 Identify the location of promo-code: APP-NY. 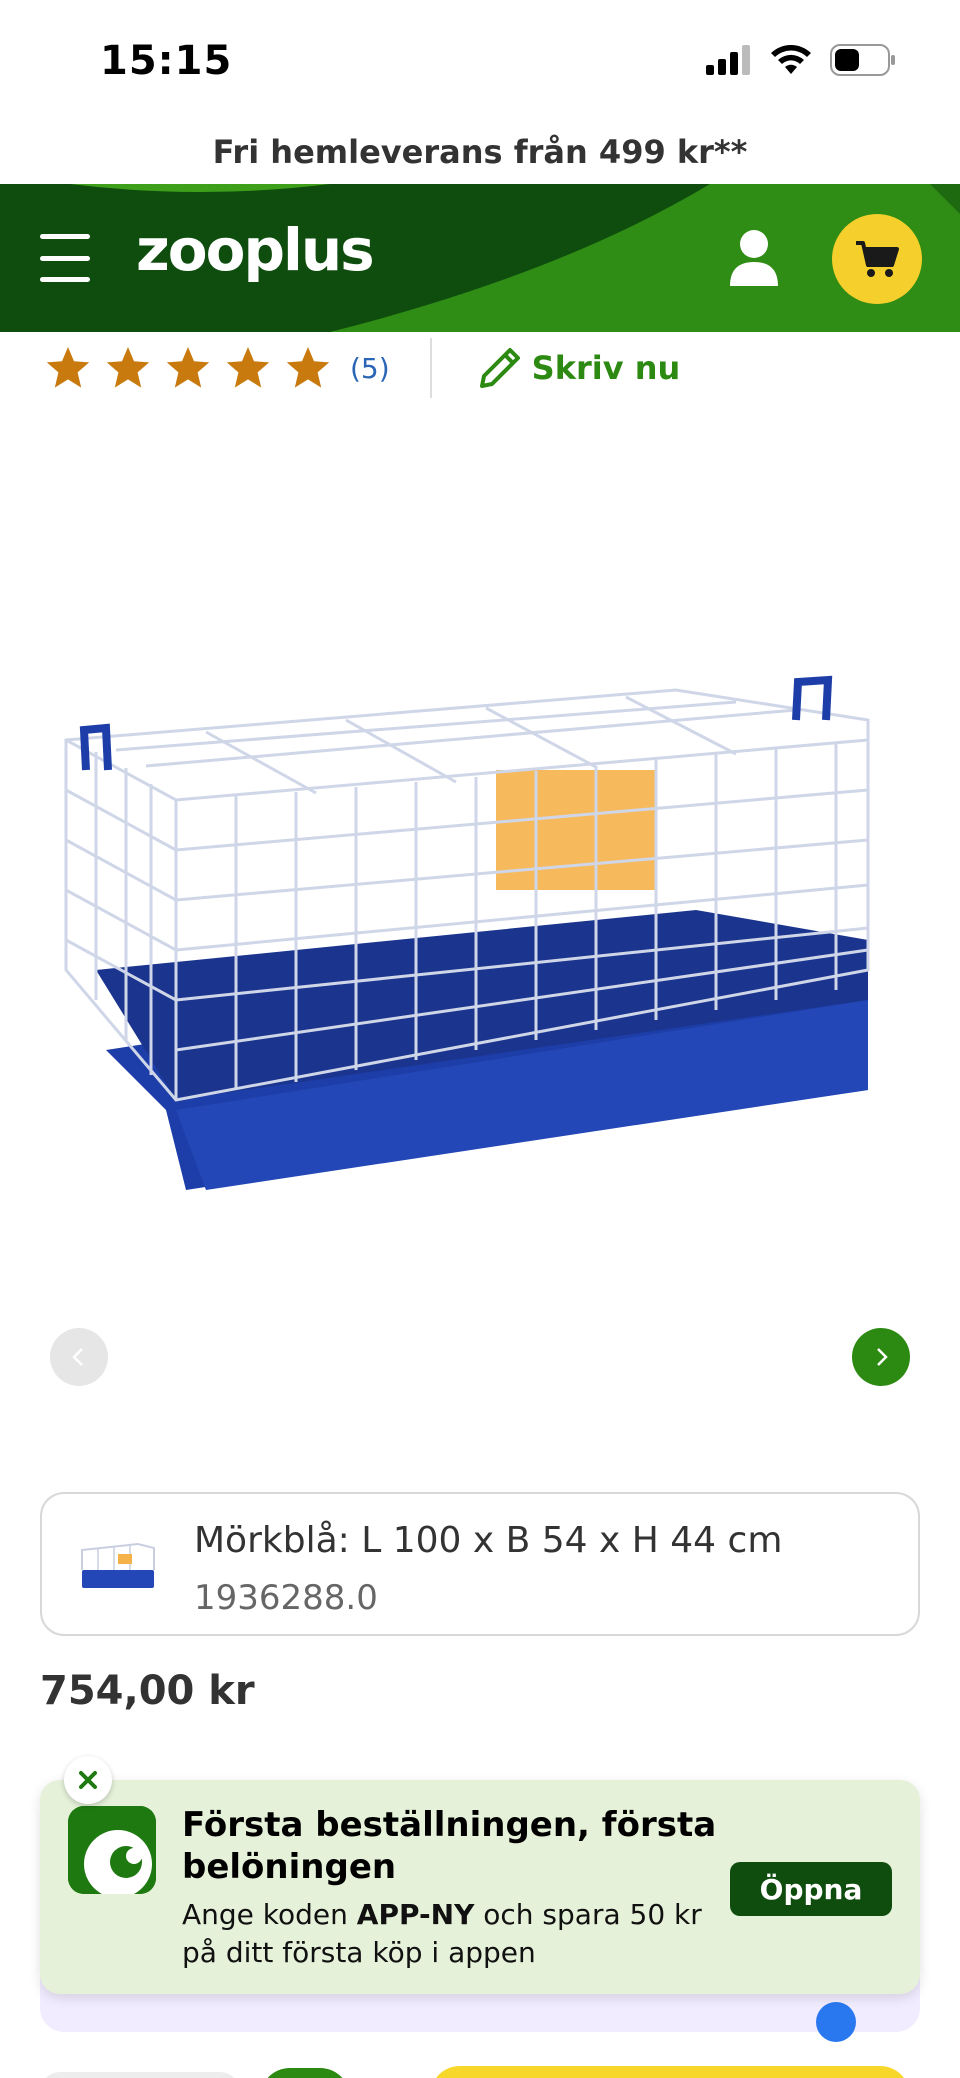
(415, 1914).